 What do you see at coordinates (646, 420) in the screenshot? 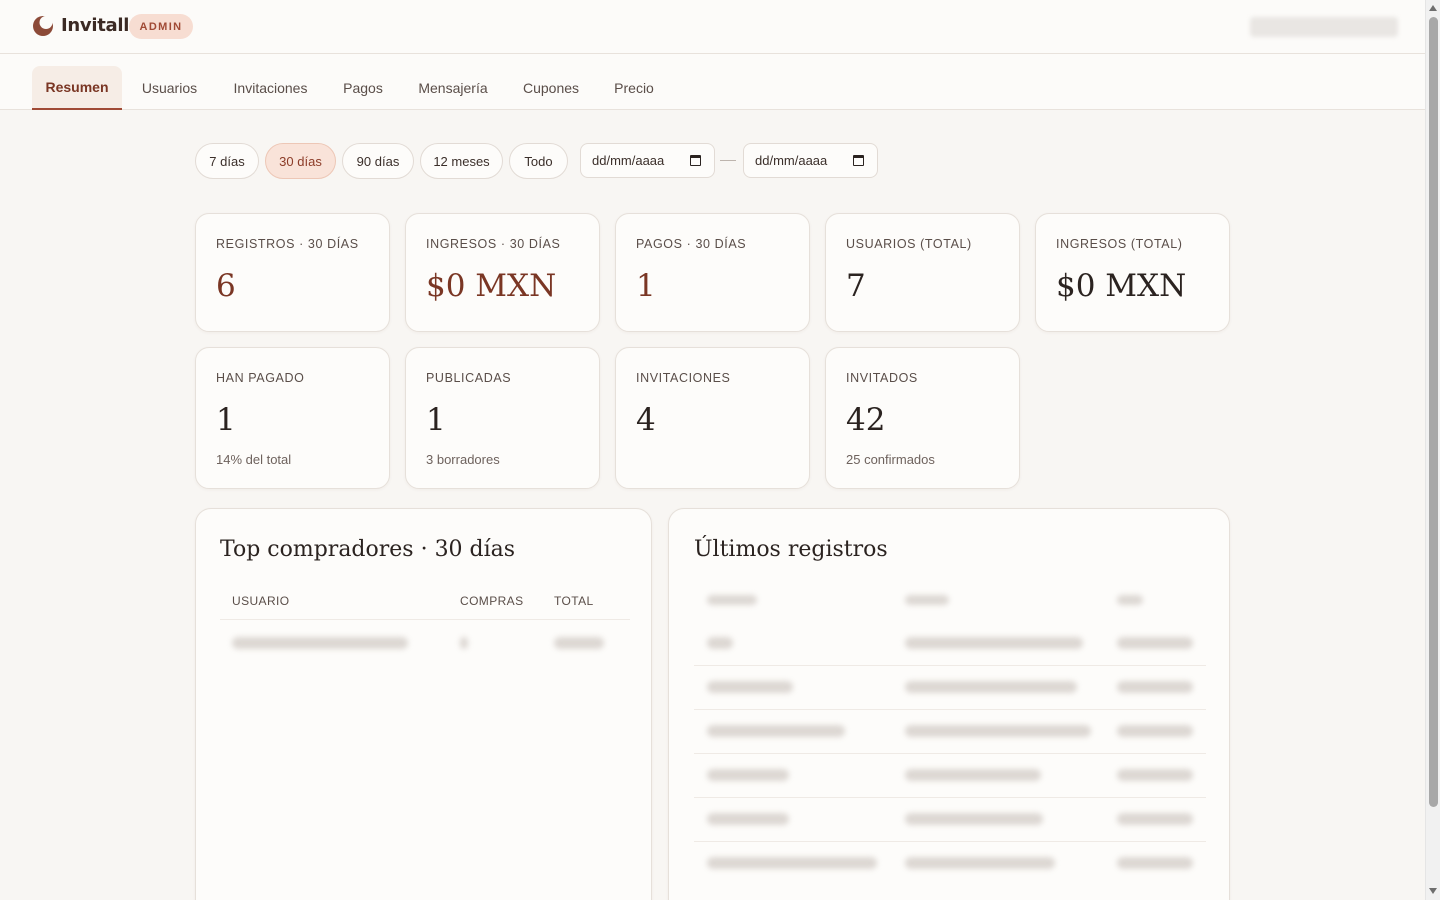
I see `stat-value: 4` at bounding box center [646, 420].